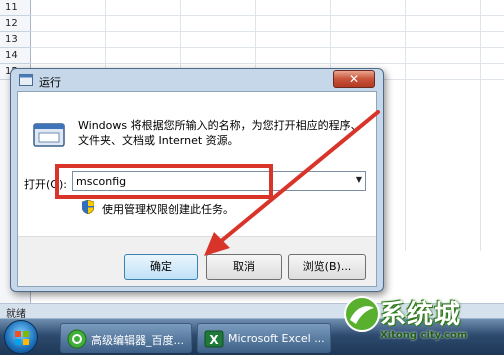 This screenshot has width=504, height=355. I want to click on watermark: 系统城 Xitong city.com, so click(420, 322).